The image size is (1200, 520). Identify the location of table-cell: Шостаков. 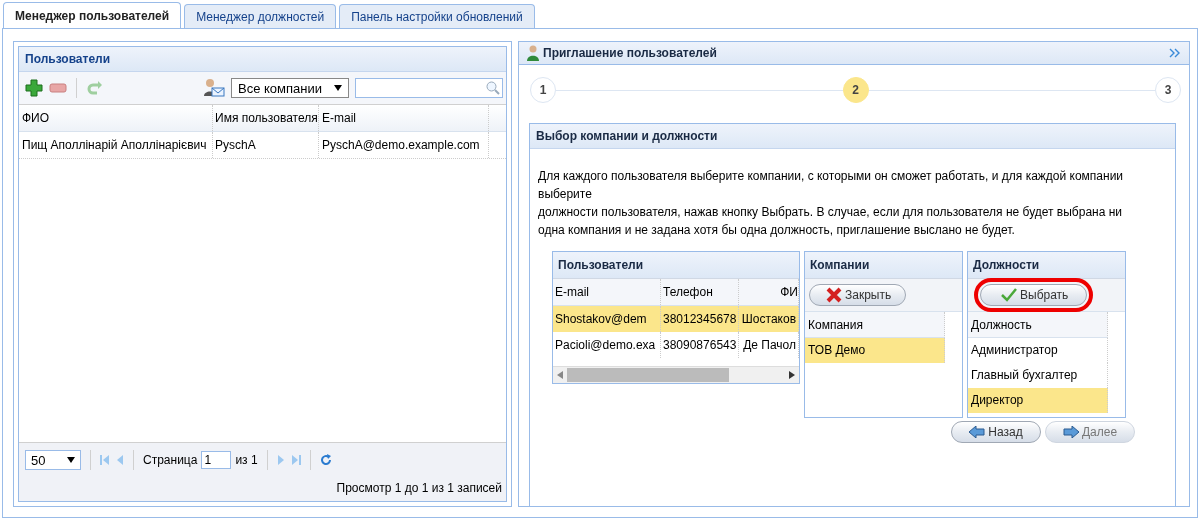
(769, 319).